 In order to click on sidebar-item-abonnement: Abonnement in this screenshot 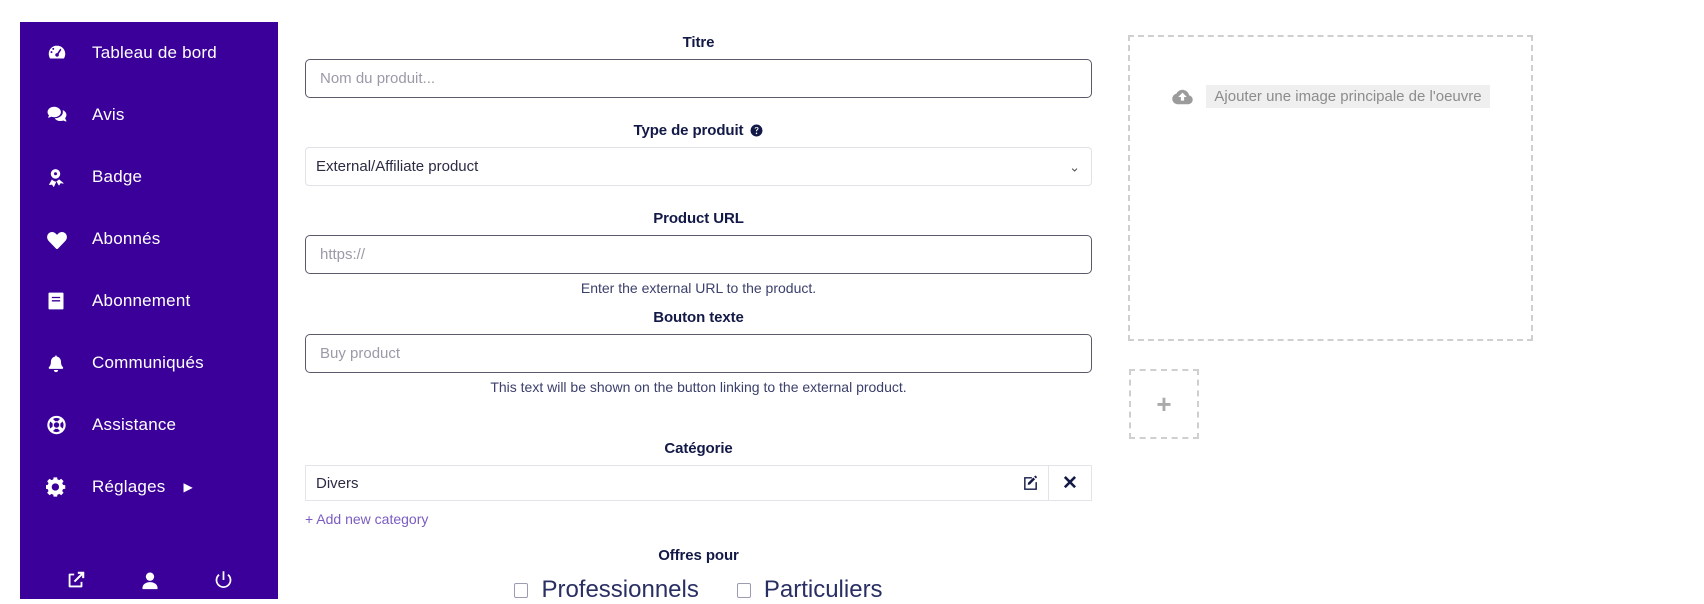, I will do `click(149, 301)`.